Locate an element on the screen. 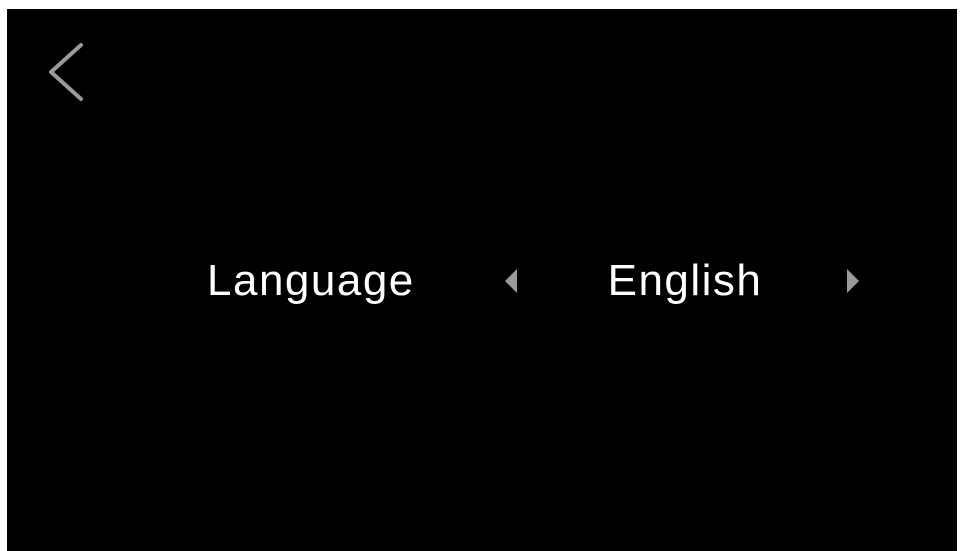  setting-value: English is located at coordinates (685, 280).